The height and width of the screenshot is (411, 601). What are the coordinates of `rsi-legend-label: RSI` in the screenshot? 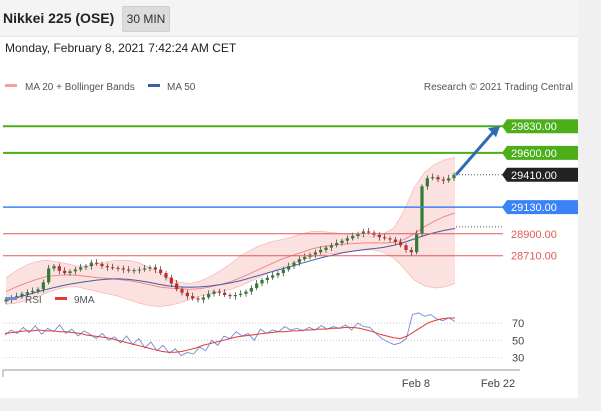 It's located at (33, 300).